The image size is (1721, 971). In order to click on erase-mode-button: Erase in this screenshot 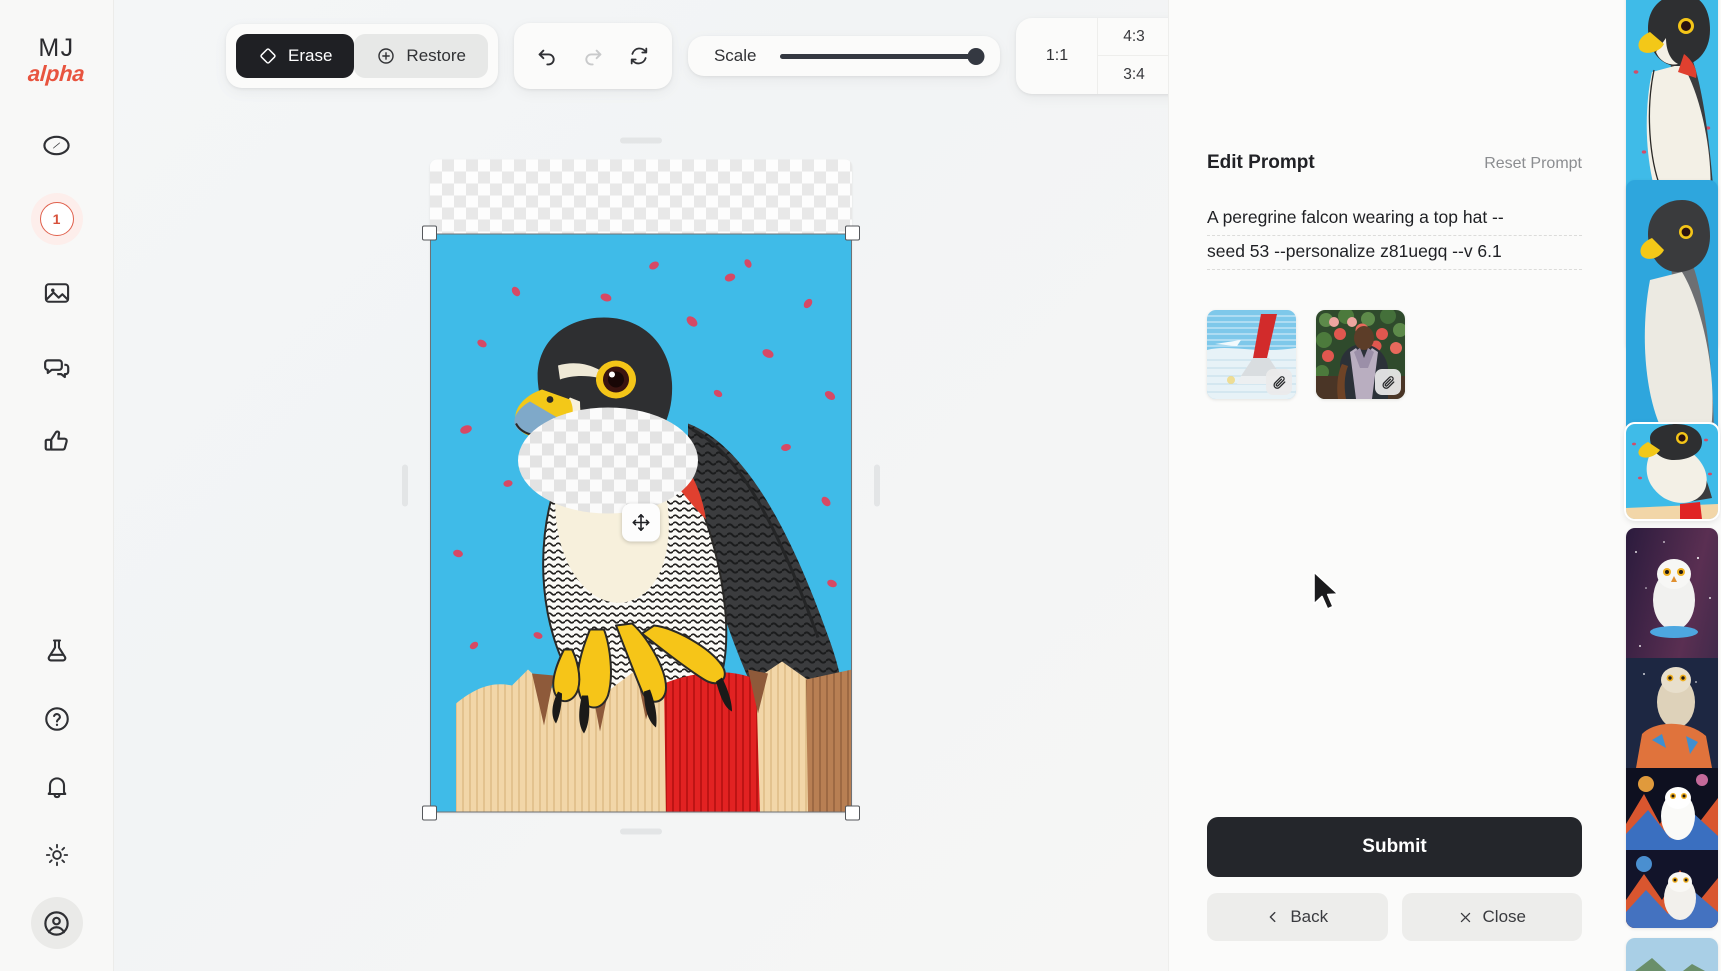, I will do `click(295, 56)`.